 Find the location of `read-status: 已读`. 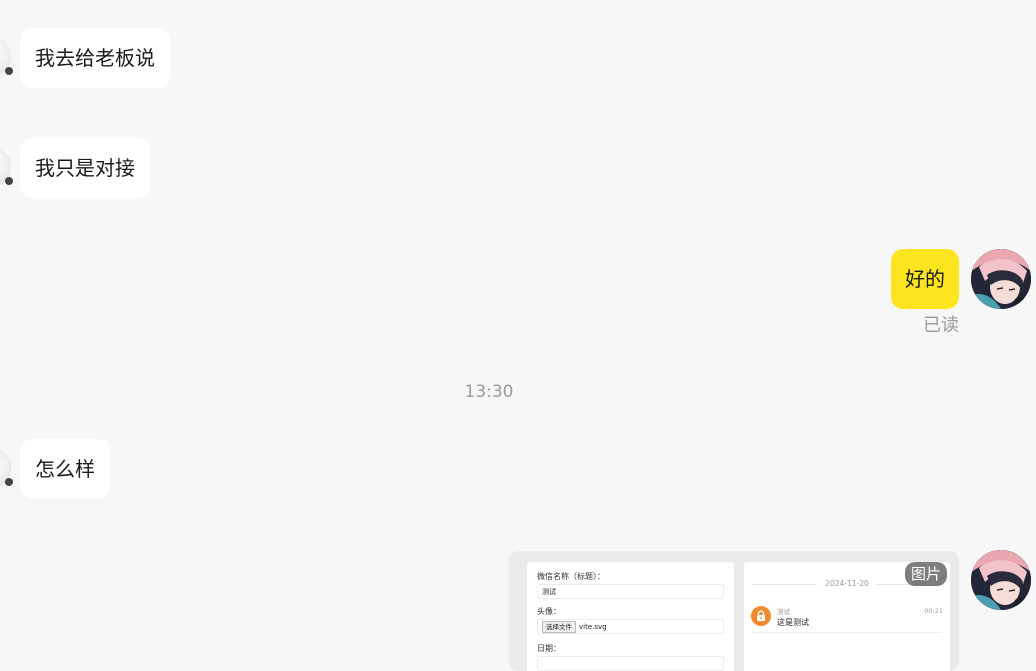

read-status: 已读 is located at coordinates (941, 325).